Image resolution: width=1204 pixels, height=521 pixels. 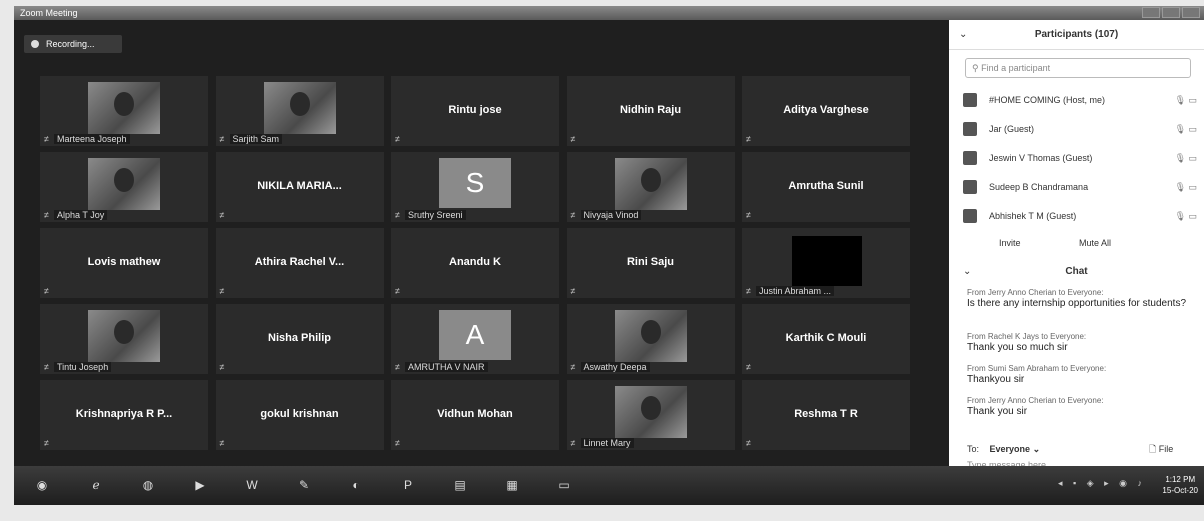 I want to click on participant-row: Sudeep B Chandramana 🎙 ▭, so click(x=1081, y=187).